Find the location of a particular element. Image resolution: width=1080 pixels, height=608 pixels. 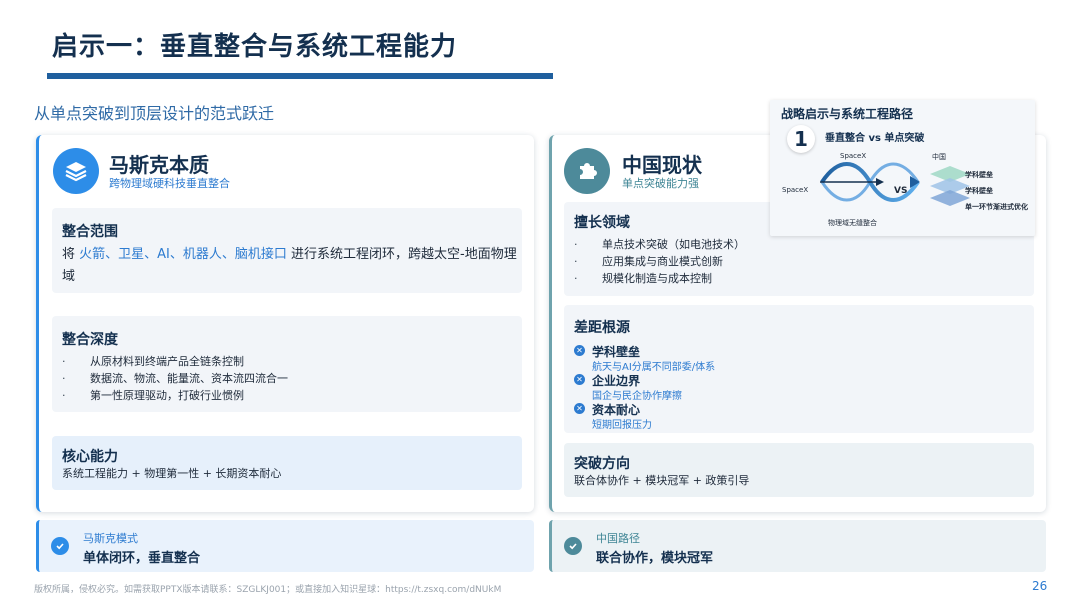

list-item: · 规模化制造与成本控制 is located at coordinates (643, 278).